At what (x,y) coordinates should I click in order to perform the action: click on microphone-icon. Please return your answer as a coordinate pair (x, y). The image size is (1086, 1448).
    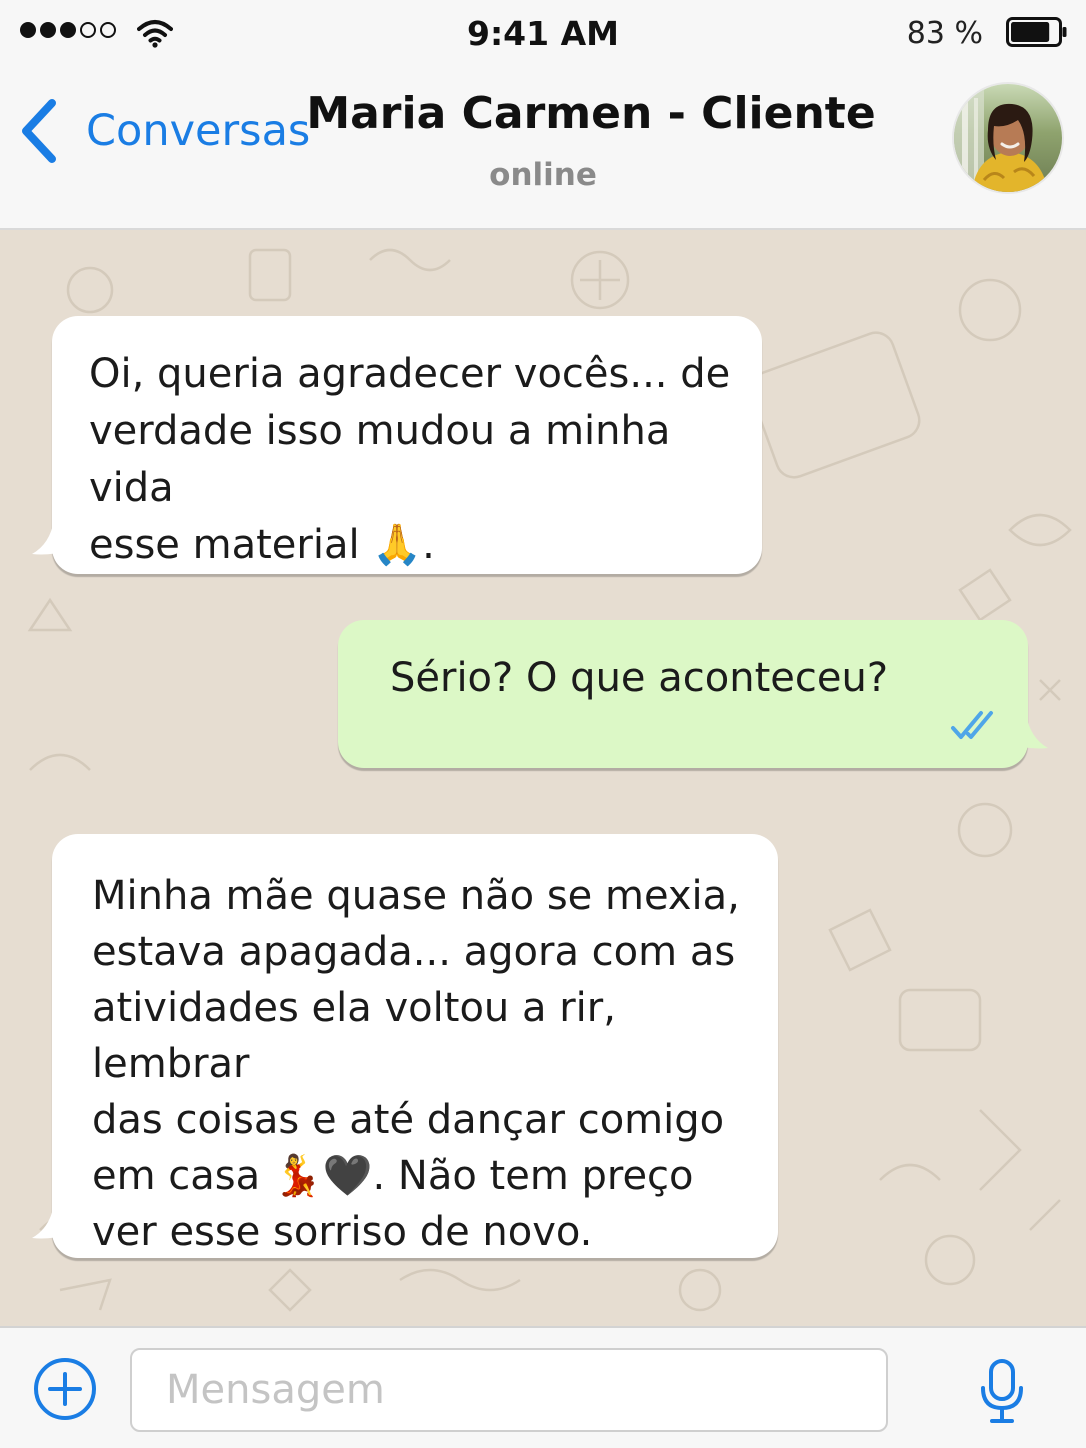
    Looking at the image, I should click on (1002, 1391).